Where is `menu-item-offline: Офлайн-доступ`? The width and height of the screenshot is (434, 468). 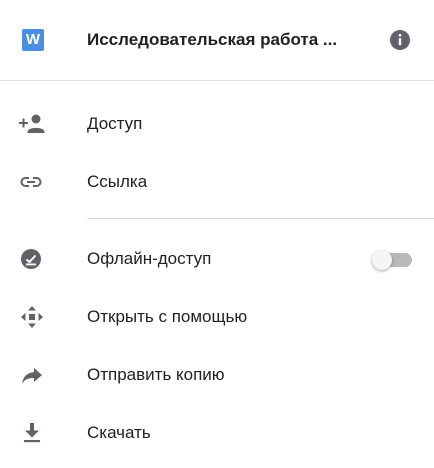
menu-item-offline: Офлайн-доступ is located at coordinates (217, 259).